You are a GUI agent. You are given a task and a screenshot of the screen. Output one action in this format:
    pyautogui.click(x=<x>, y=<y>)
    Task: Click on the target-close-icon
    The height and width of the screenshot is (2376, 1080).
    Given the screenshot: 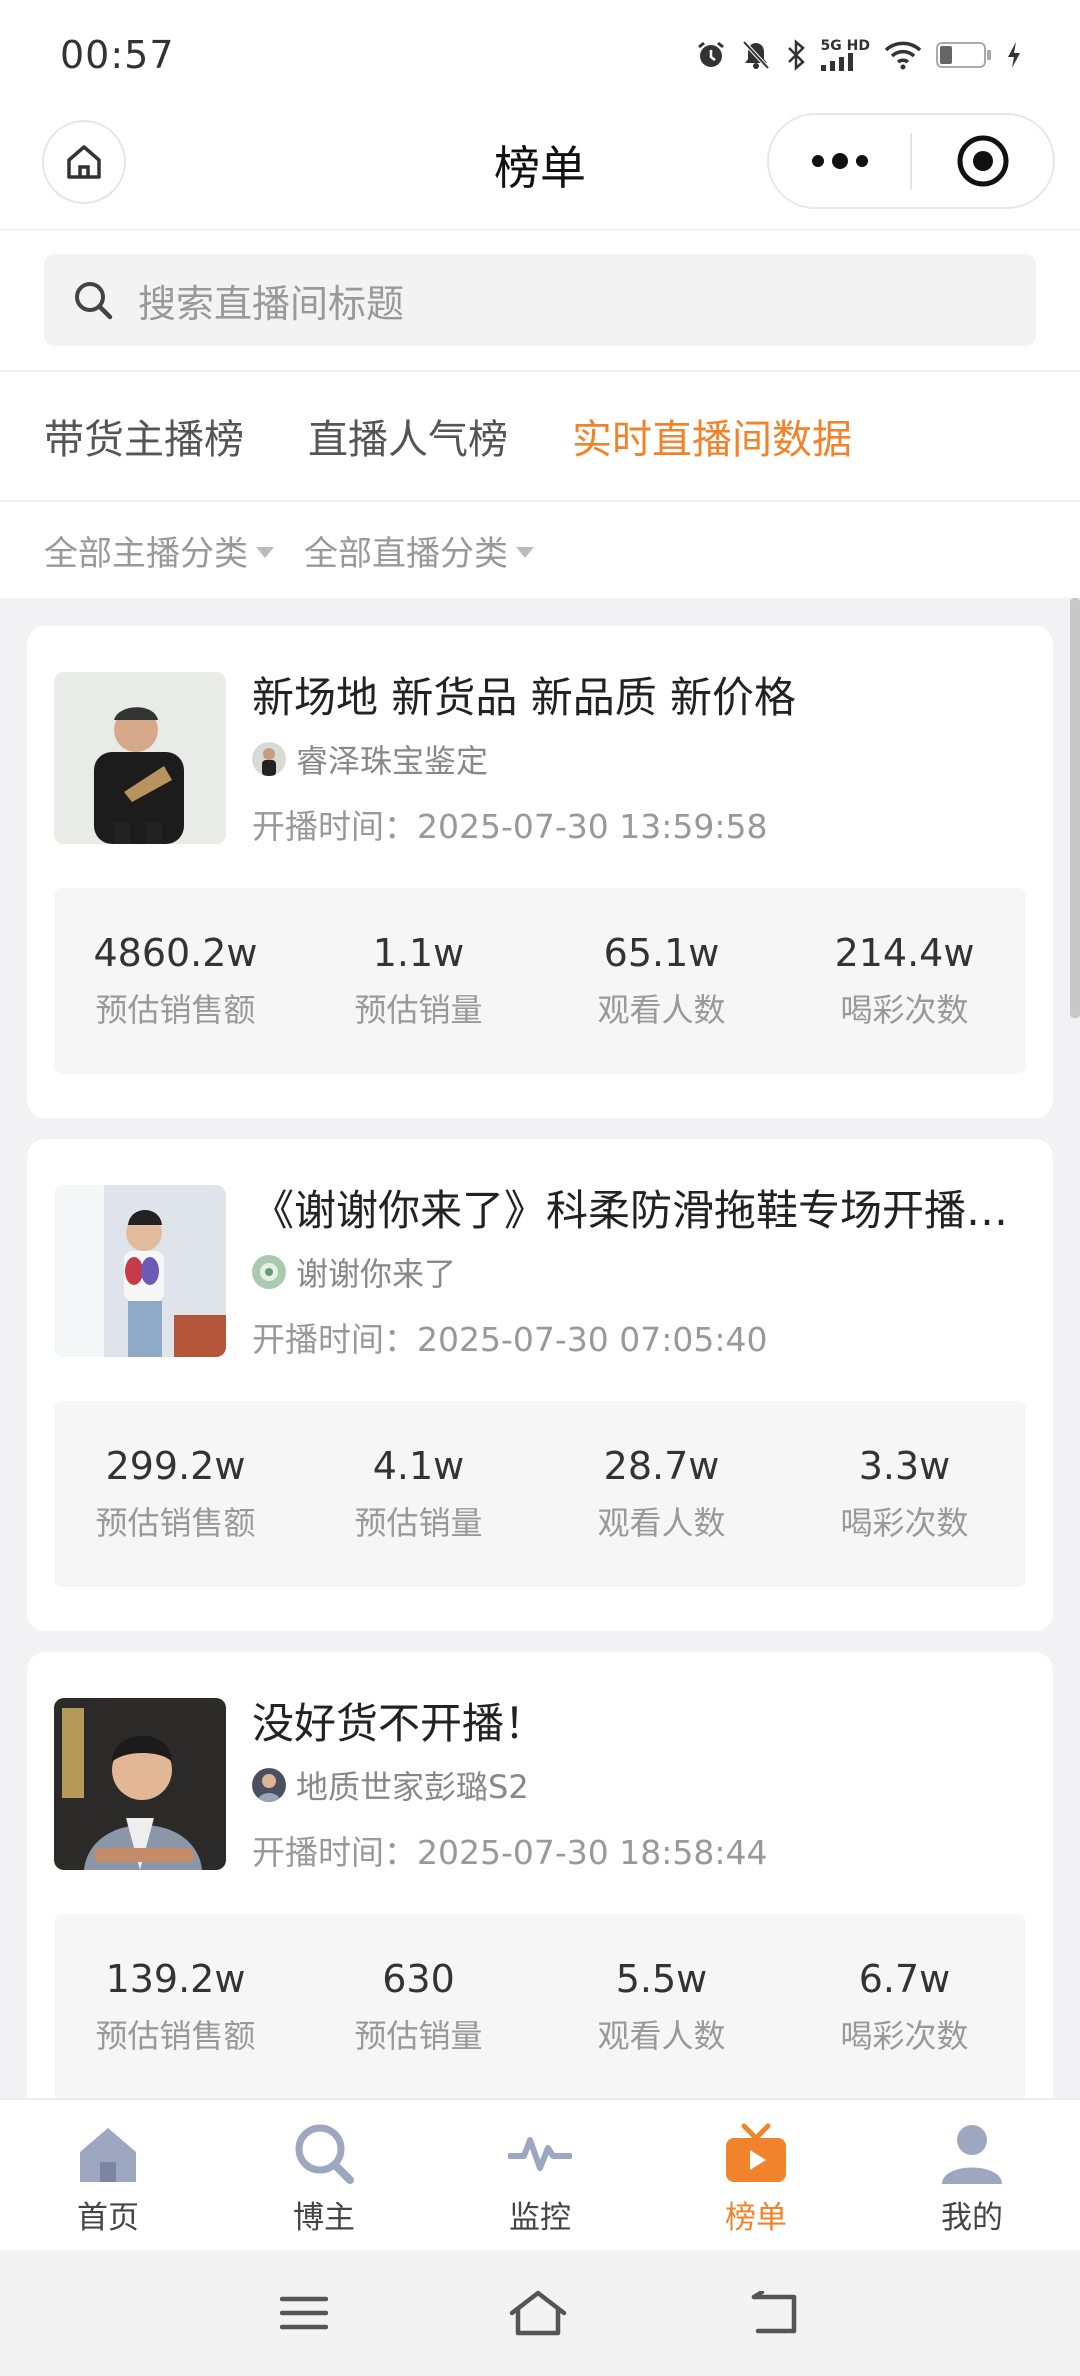 What is the action you would take?
    pyautogui.click(x=982, y=161)
    